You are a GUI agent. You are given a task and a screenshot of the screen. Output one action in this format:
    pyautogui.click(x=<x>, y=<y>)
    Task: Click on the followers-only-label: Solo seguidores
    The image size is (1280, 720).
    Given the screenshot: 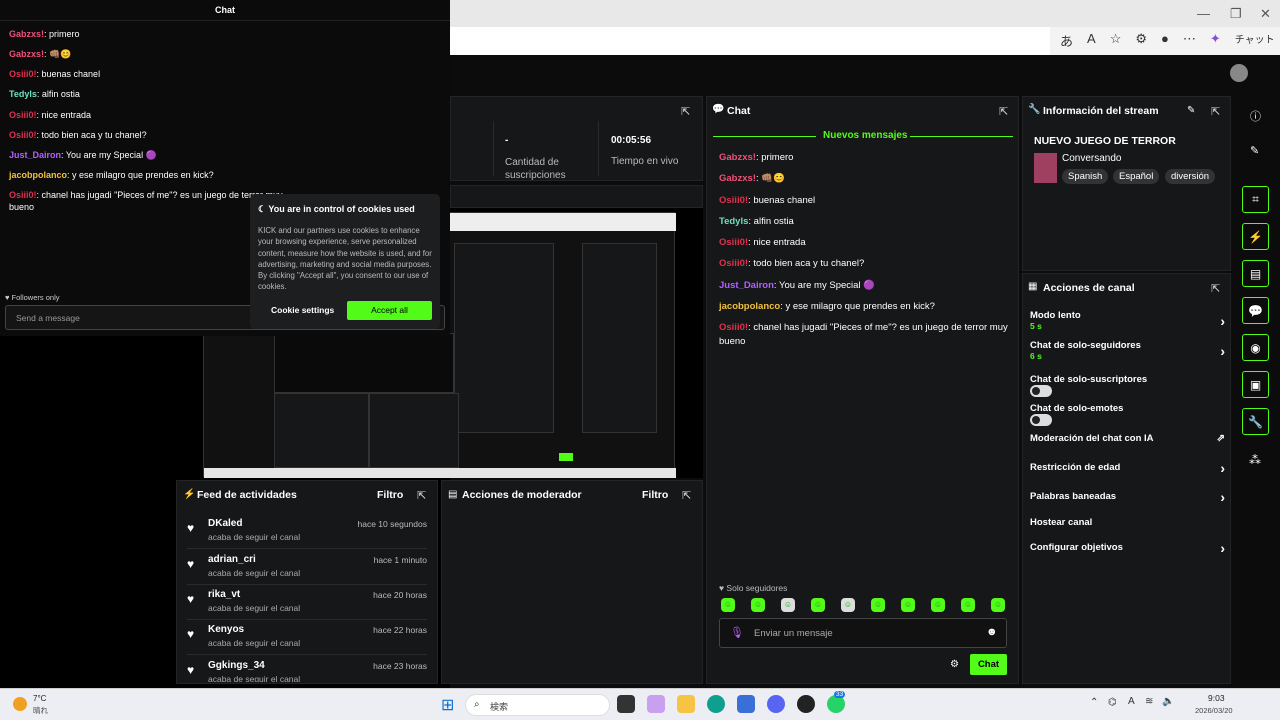 What is the action you would take?
    pyautogui.click(x=757, y=588)
    